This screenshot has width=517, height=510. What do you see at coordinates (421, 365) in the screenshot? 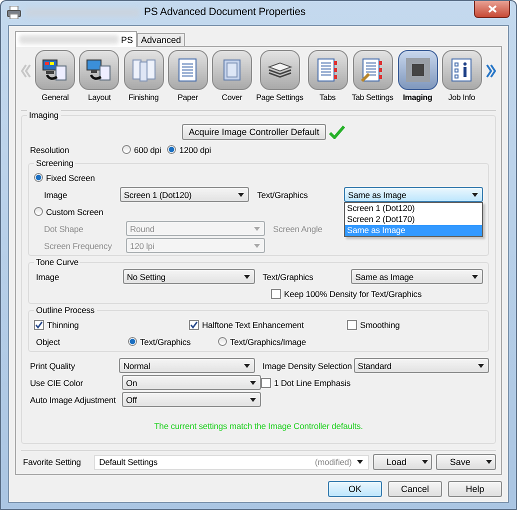
I see `dropdown: Standard` at bounding box center [421, 365].